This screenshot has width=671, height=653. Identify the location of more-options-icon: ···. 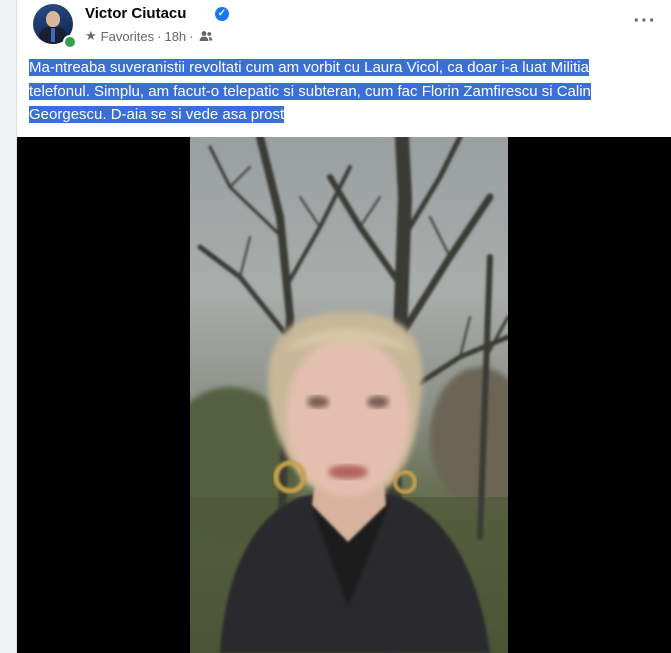
(645, 22).